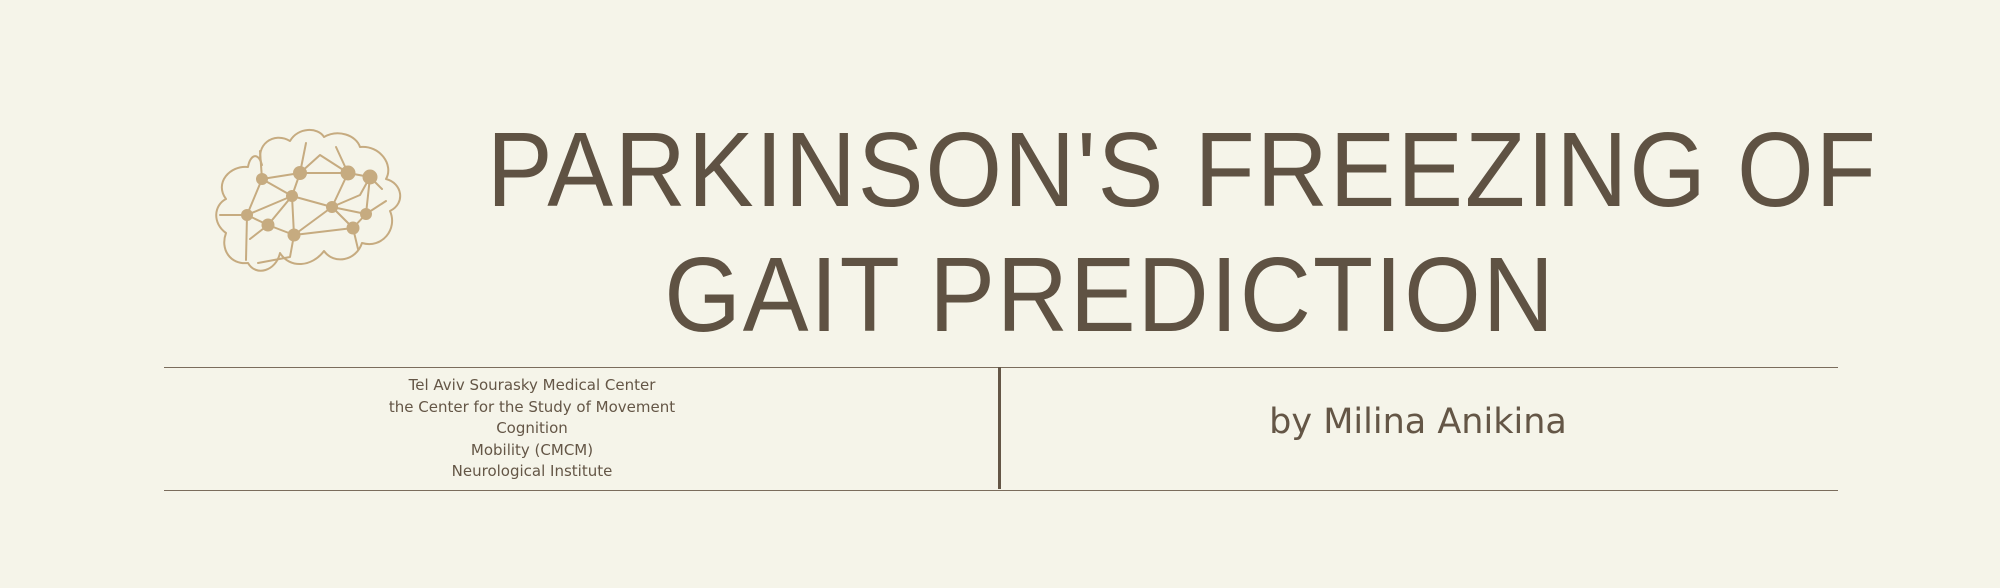 This screenshot has width=2000, height=588. I want to click on institution-line: Tel Aviv Sourasky Medical Center, so click(532, 385).